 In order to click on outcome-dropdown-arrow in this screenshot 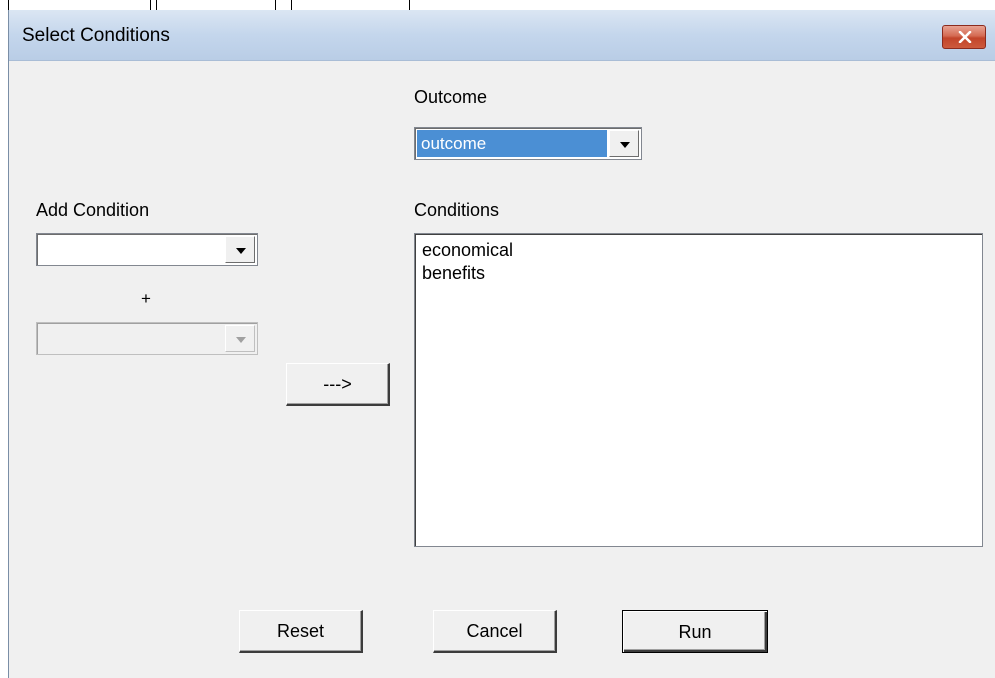, I will do `click(624, 143)`.